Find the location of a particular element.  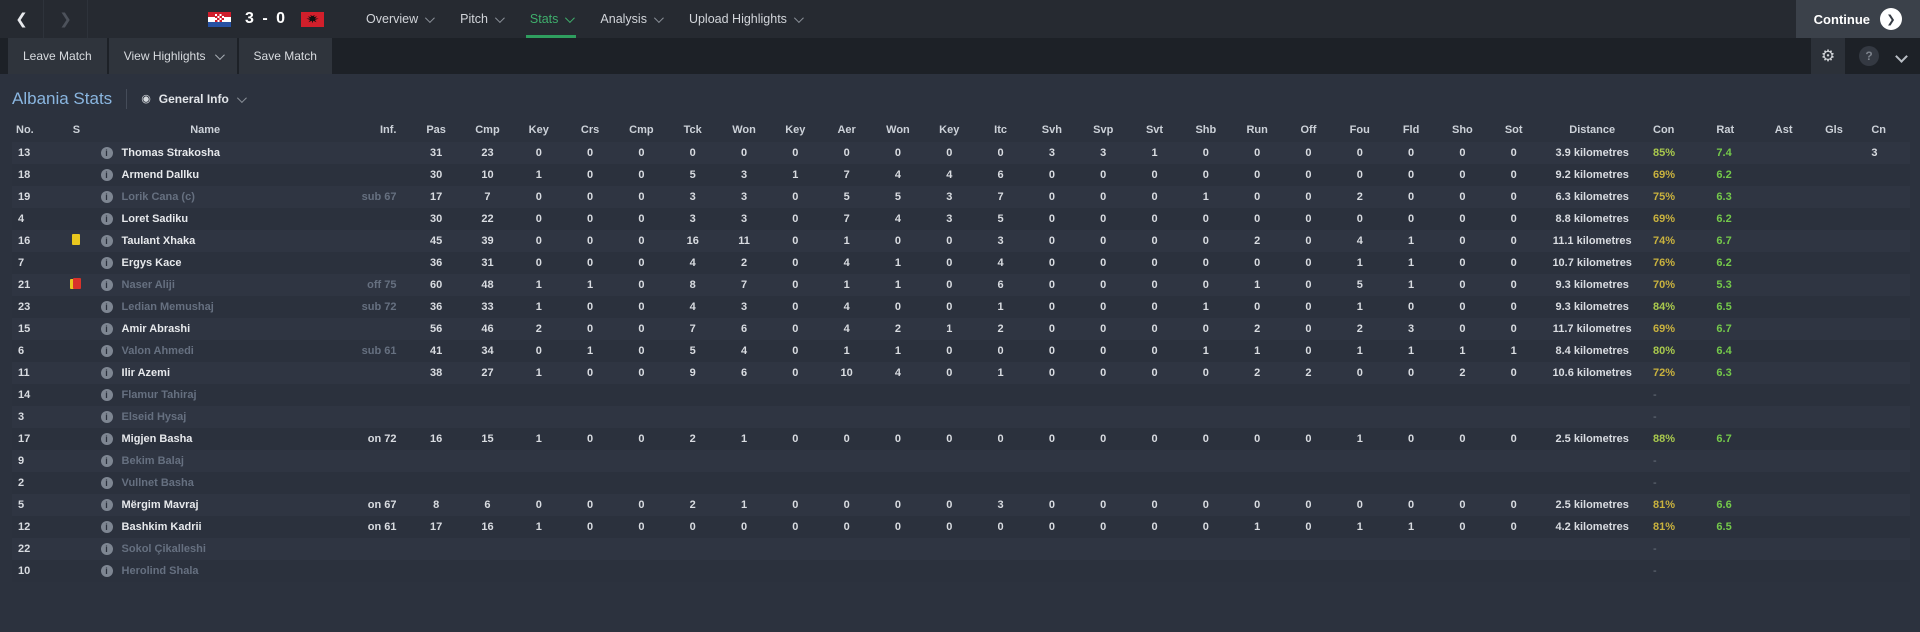

table-row: 14 i Flamur Tahiraj - is located at coordinates (961, 395).